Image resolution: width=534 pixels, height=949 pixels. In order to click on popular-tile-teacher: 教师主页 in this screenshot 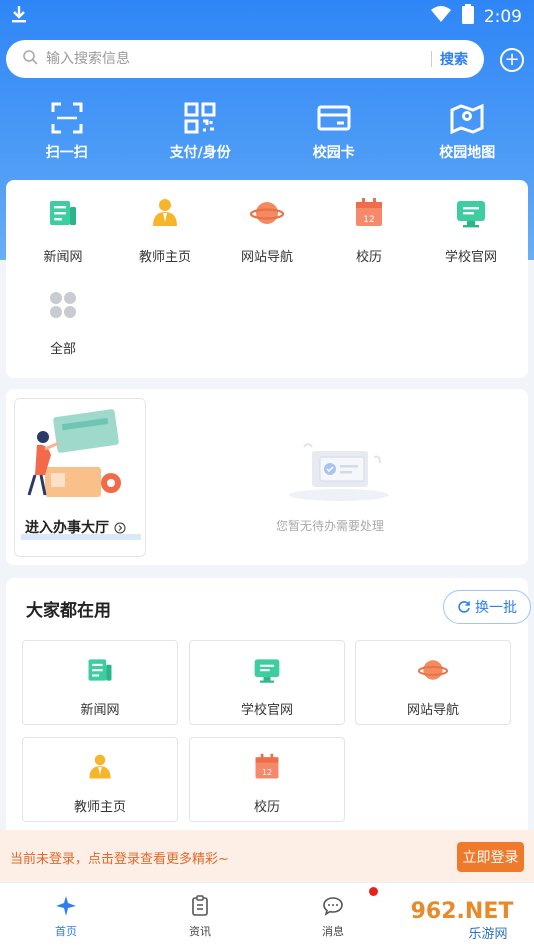, I will do `click(100, 779)`.